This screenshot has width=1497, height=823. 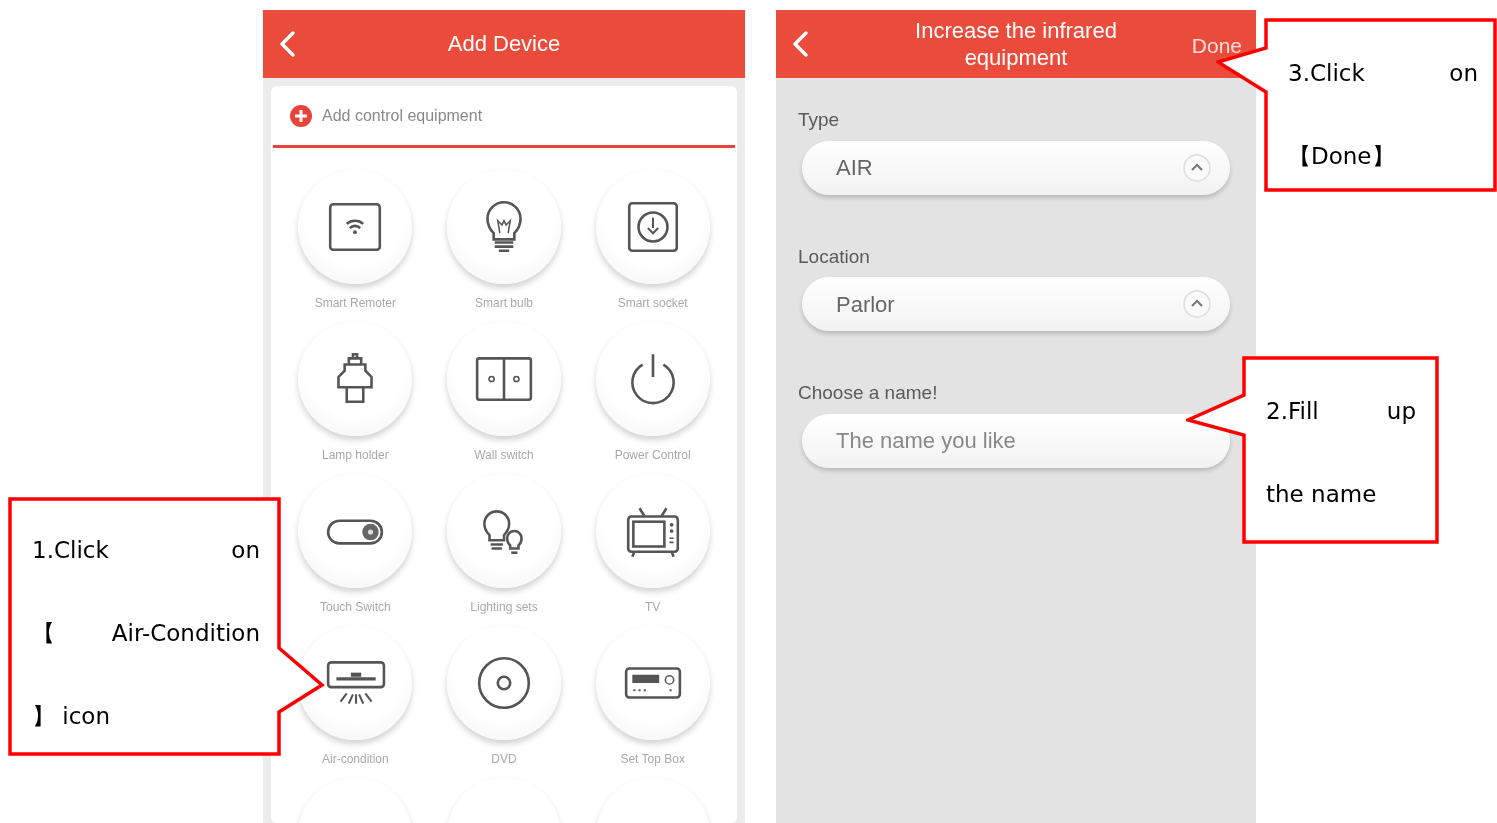 What do you see at coordinates (504, 607) in the screenshot?
I see `device-label: Lighting sets` at bounding box center [504, 607].